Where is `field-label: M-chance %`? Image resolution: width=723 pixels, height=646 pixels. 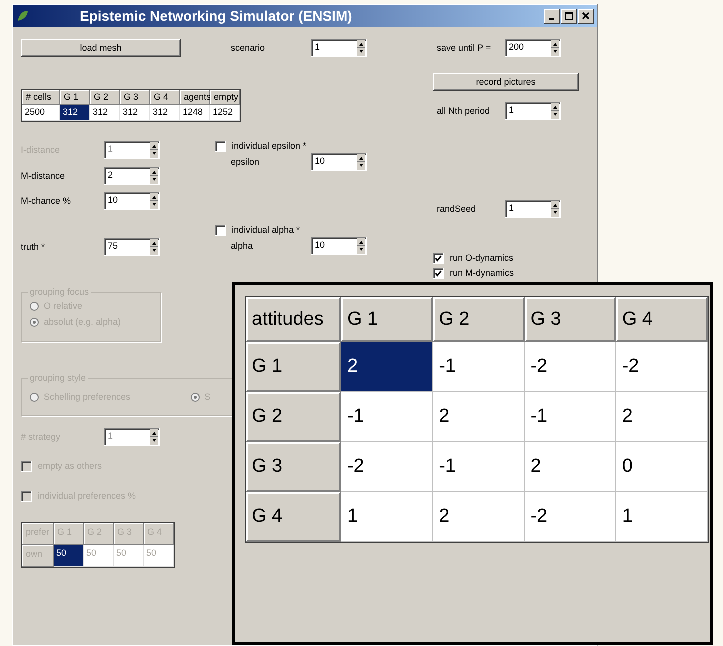 field-label: M-chance % is located at coordinates (46, 201).